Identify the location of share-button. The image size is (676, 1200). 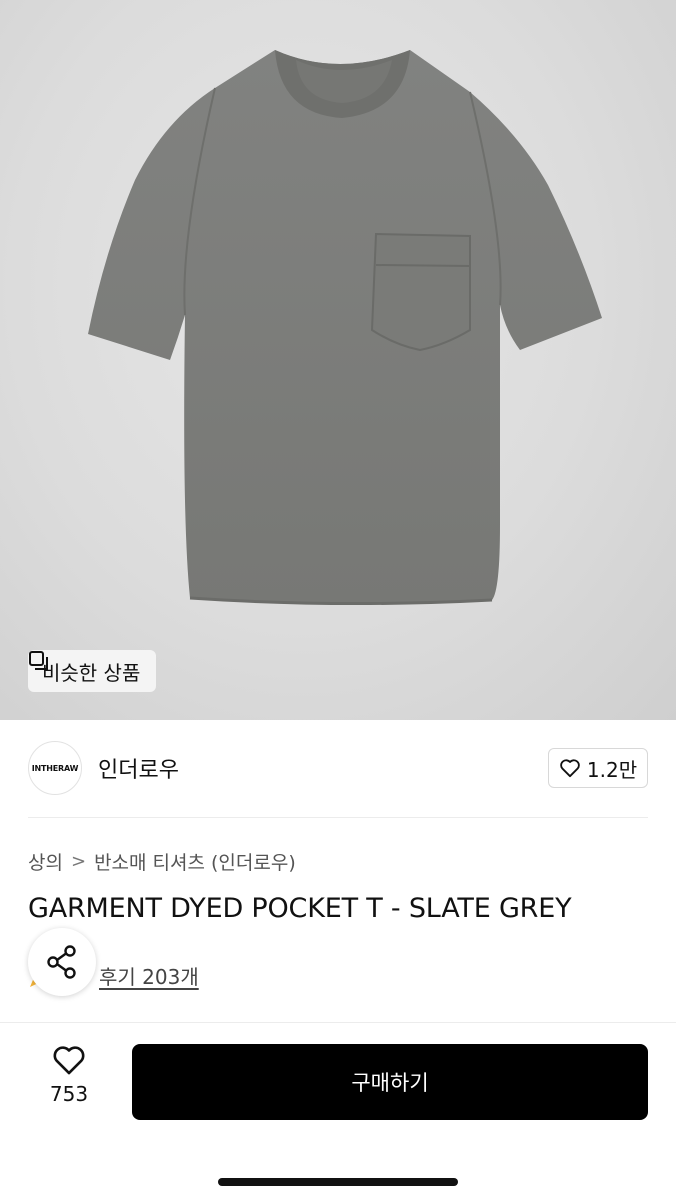
(62, 962).